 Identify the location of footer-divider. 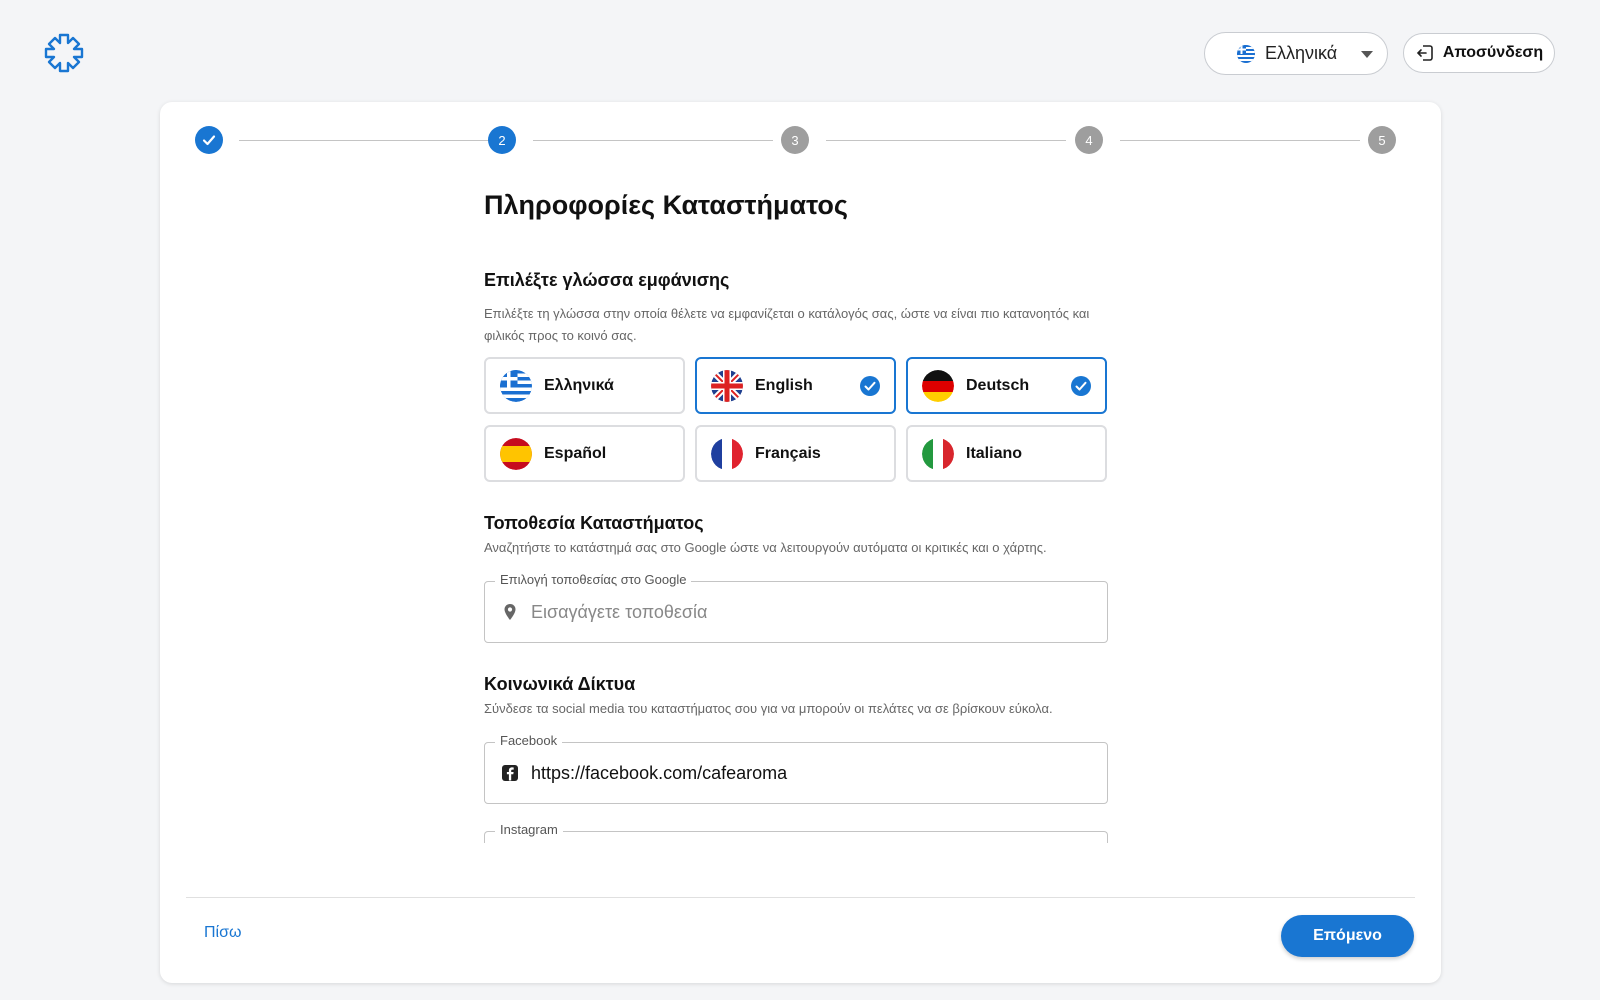
(800, 897).